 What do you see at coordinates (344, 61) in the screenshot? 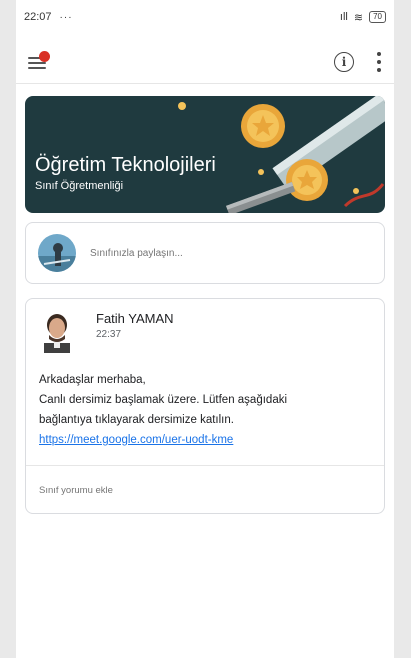
I see `info-icon: i` at bounding box center [344, 61].